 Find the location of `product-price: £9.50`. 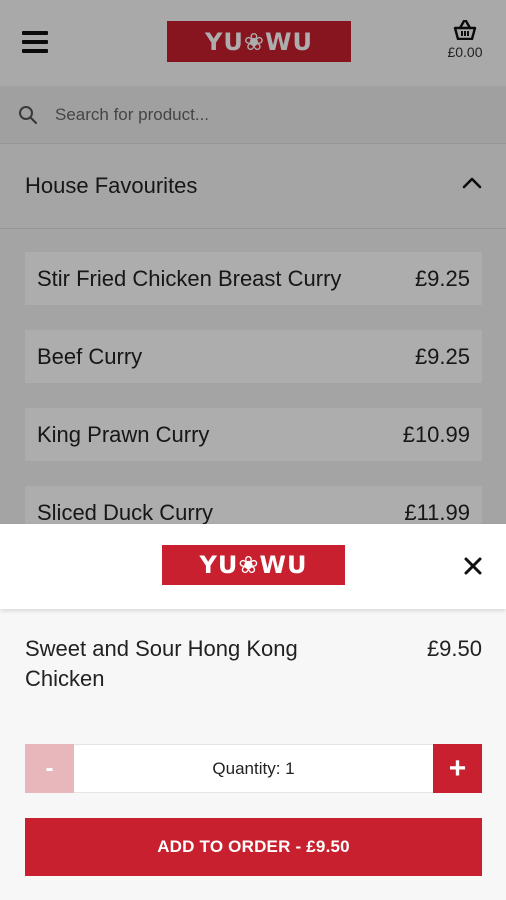

product-price: £9.50 is located at coordinates (454, 648).